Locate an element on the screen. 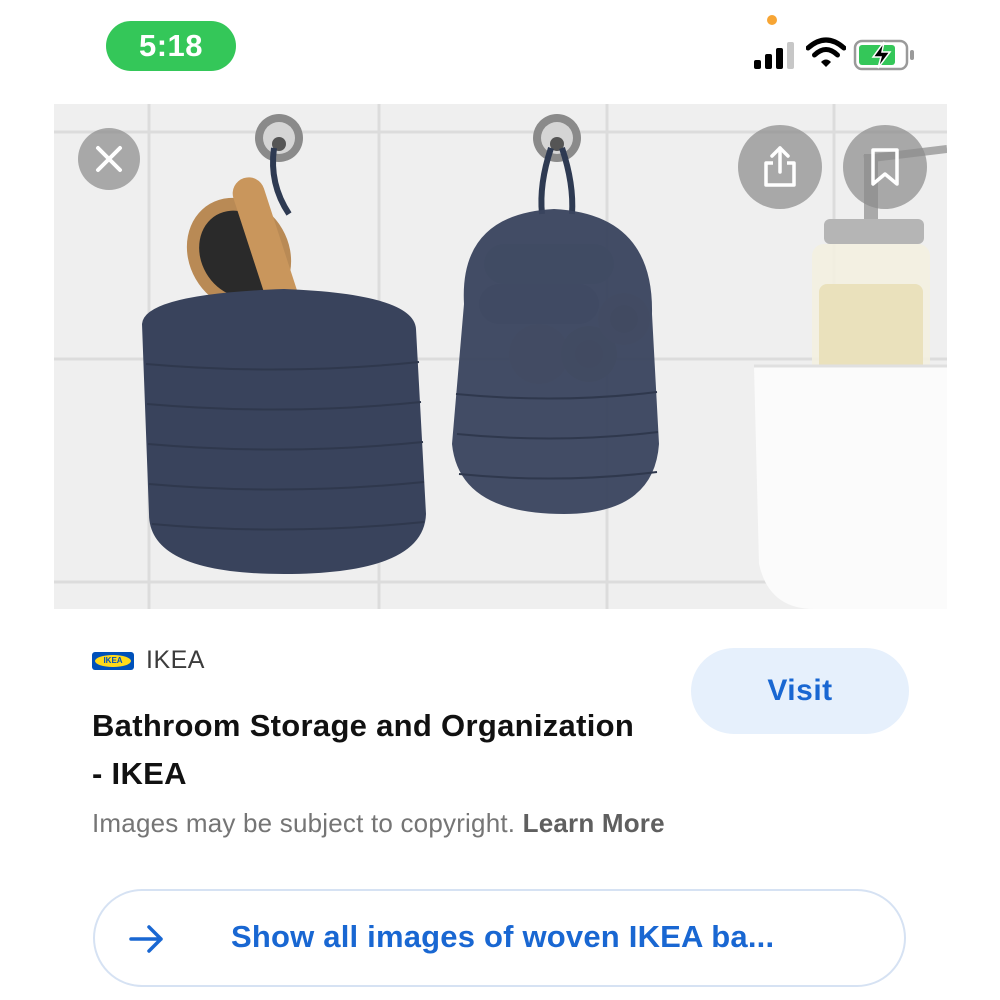 The image size is (1000, 1000). visit-button: Visit is located at coordinates (800, 691).